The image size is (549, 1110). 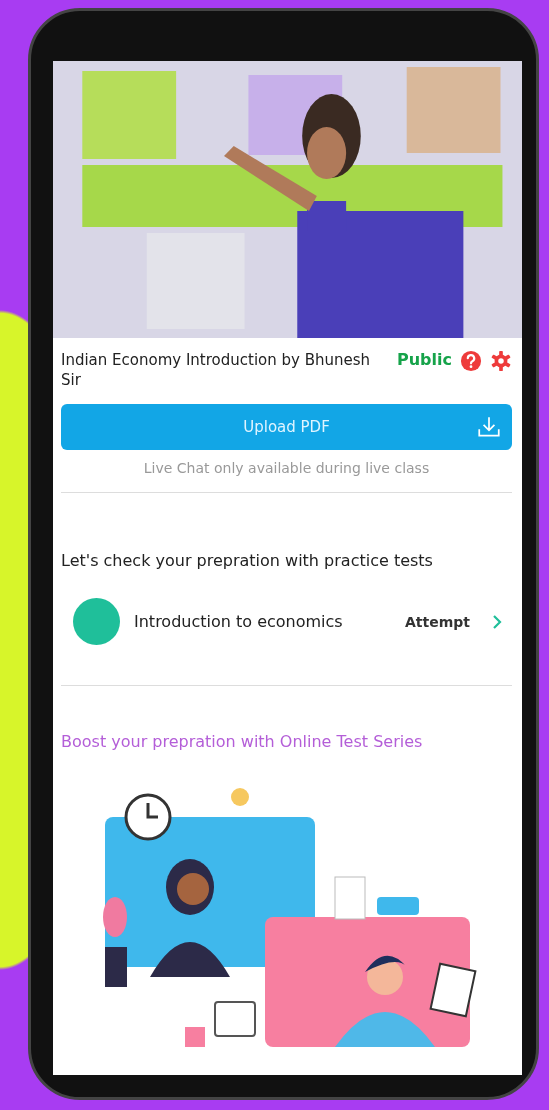 What do you see at coordinates (262, 621) in the screenshot?
I see `test-name: Introduction to economics` at bounding box center [262, 621].